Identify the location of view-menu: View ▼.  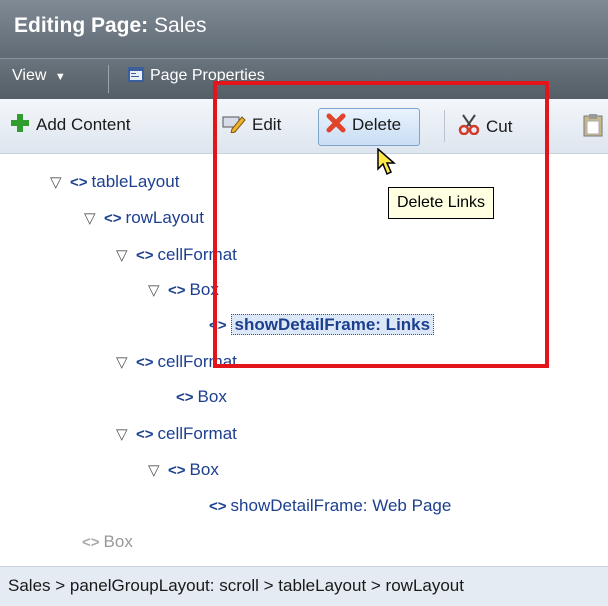
(39, 76).